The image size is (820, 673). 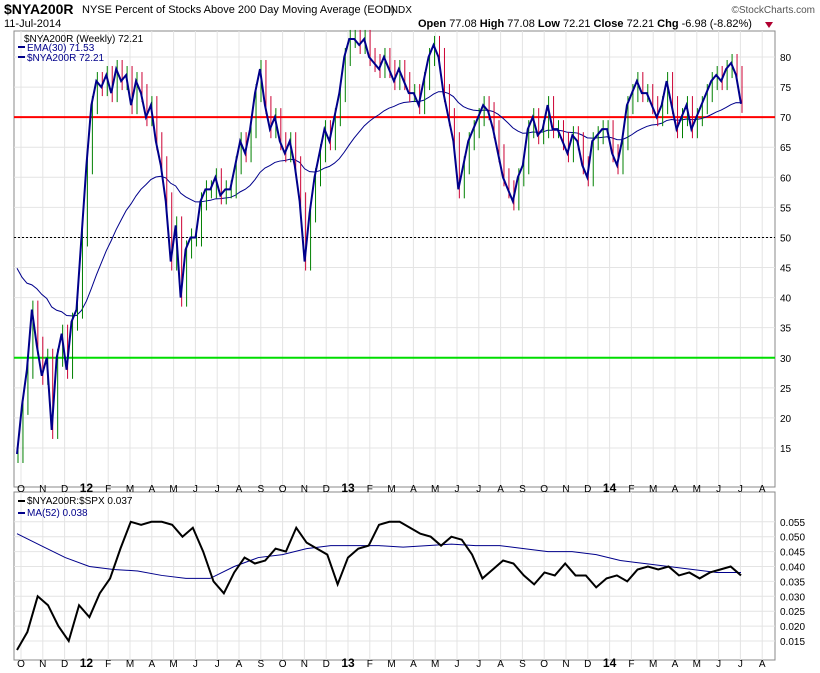 I want to click on ratio-legend: $NYA200R:$SPX 0.037 MA(52) 0.038, so click(x=75, y=507).